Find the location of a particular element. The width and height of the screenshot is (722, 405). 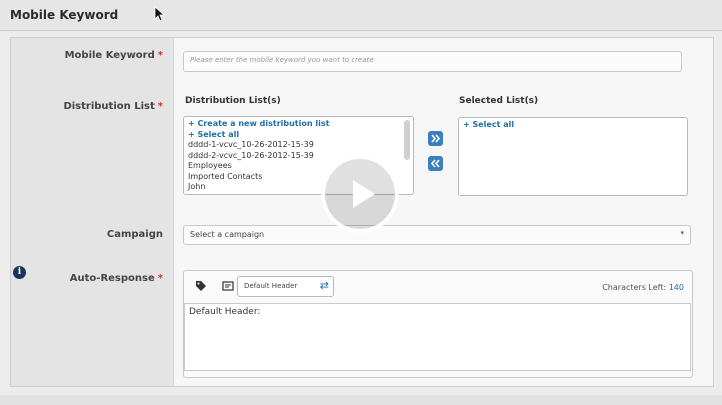

footer-strip is located at coordinates (361, 400).